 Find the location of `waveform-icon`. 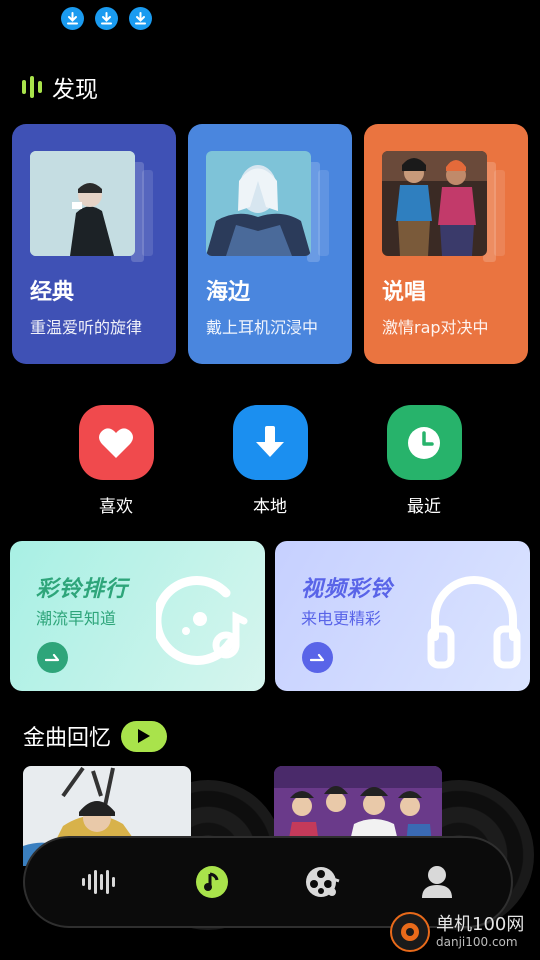

waveform-icon is located at coordinates (99, 882).